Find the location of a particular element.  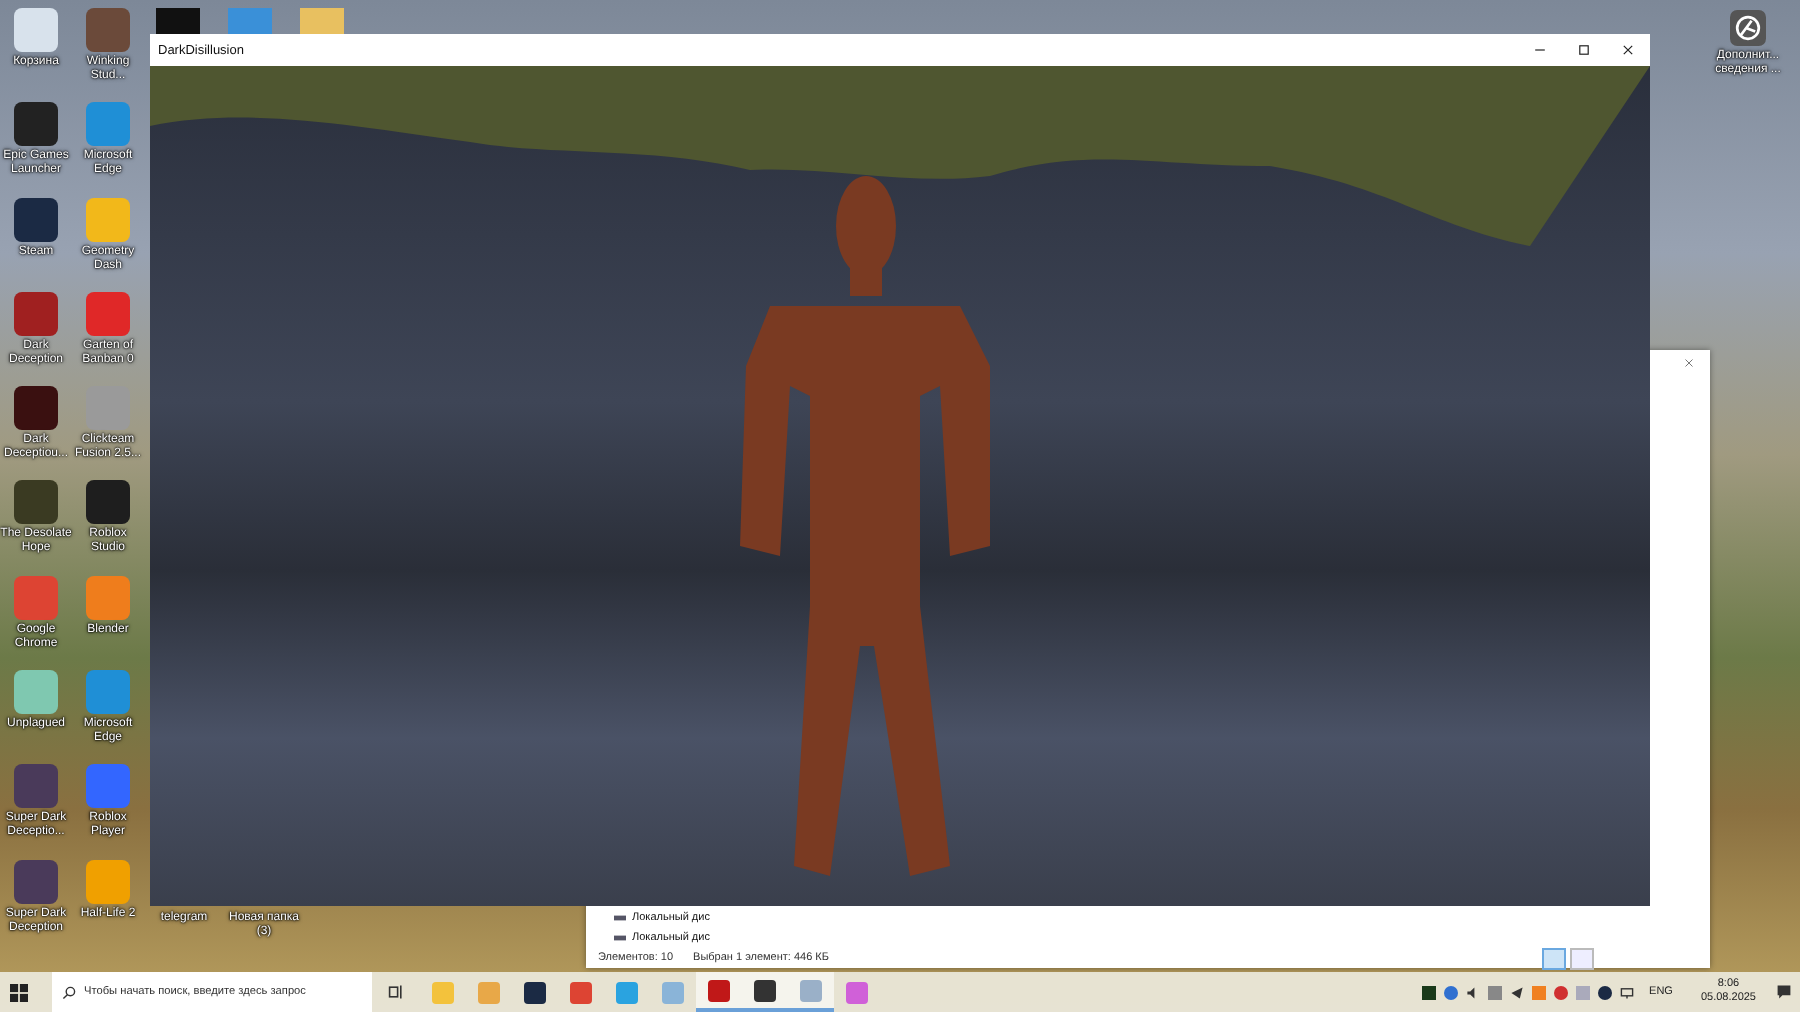

details-view-button is located at coordinates (1554, 958).